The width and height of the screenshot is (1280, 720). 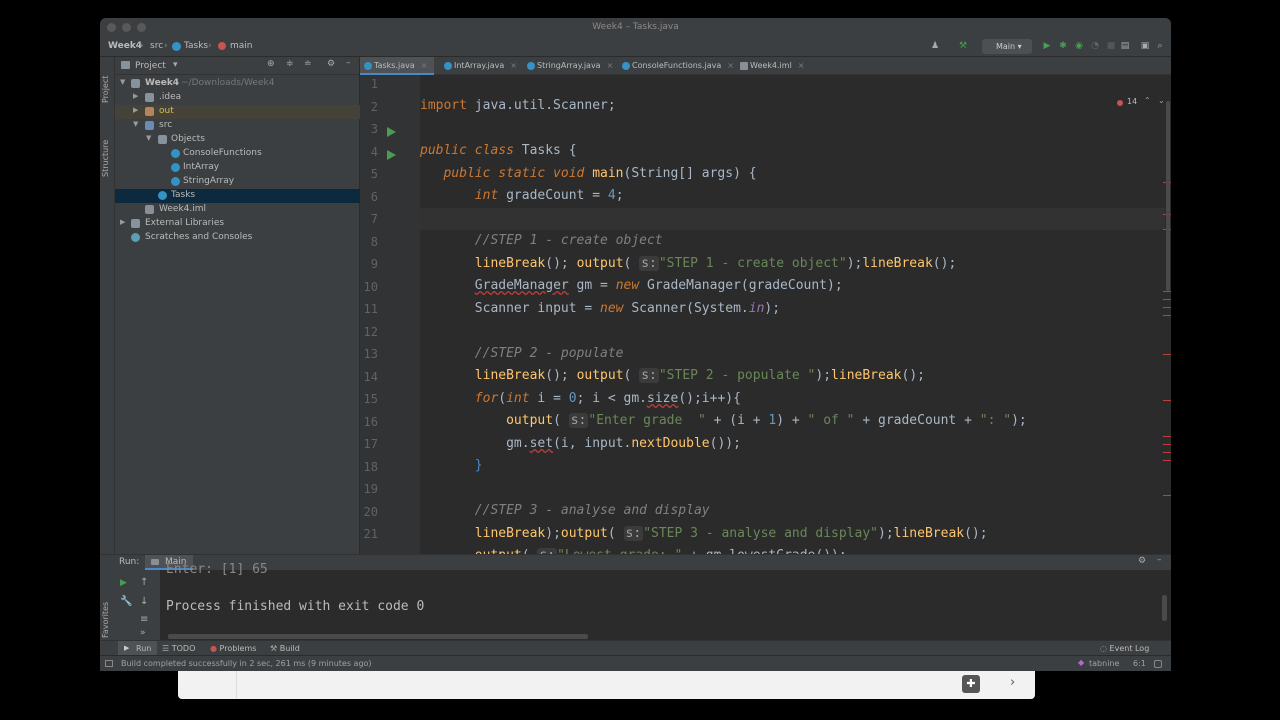 What do you see at coordinates (150, 66) in the screenshot?
I see `project-view-dropdown: Project` at bounding box center [150, 66].